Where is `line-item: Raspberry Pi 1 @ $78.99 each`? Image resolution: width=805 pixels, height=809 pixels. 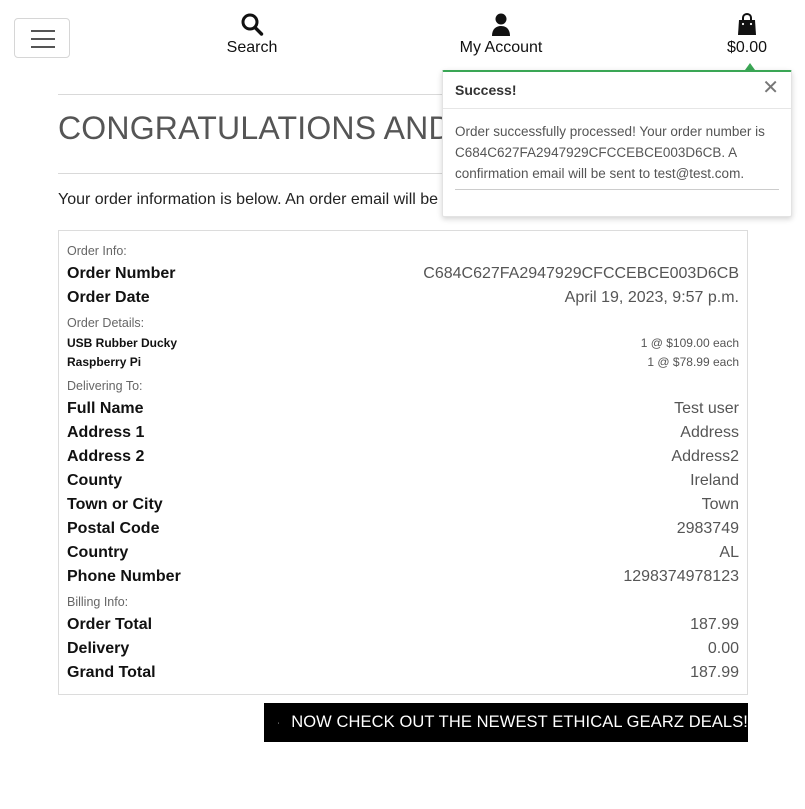 line-item: Raspberry Pi 1 @ $78.99 each is located at coordinates (403, 362).